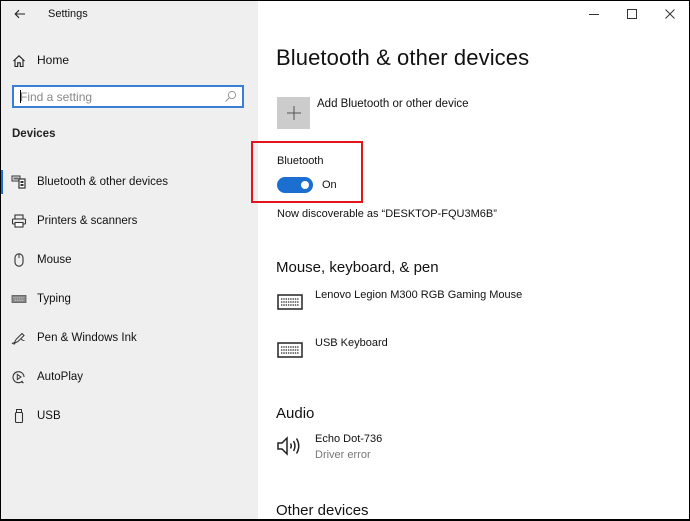  I want to click on sidebar-item-label: Printers & scanners, so click(87, 221).